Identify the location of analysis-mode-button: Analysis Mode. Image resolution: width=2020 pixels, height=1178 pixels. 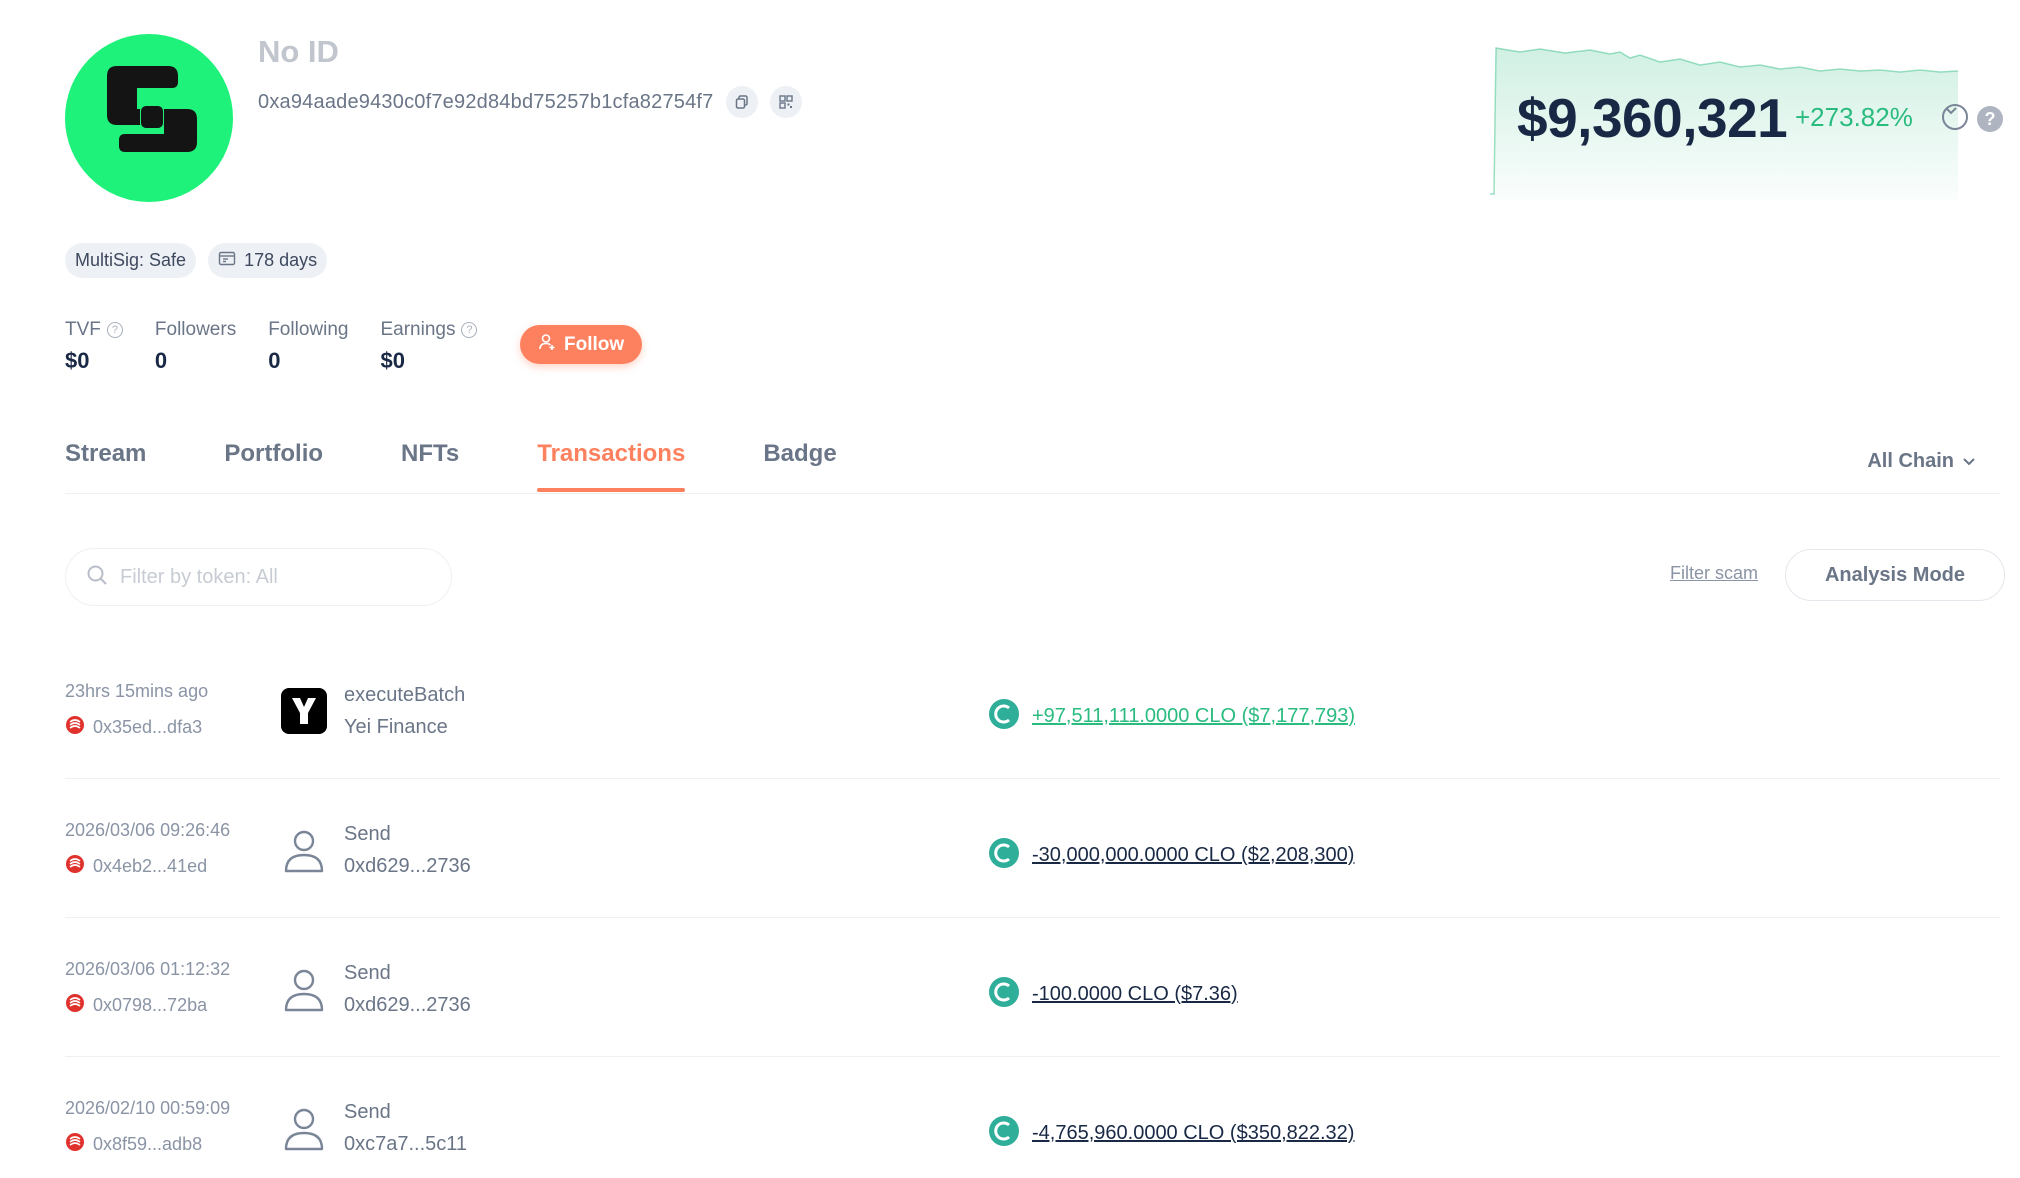
(1895, 575).